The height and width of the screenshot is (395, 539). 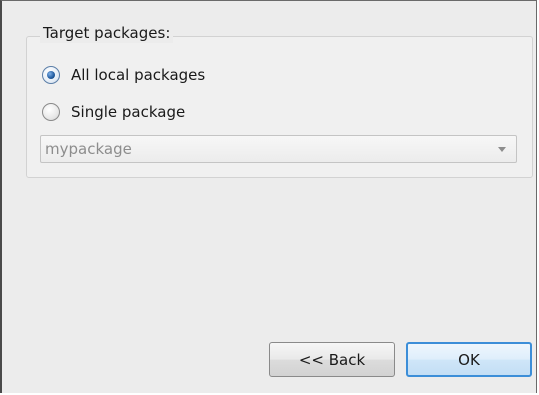 I want to click on package-select: mypackage, so click(x=278, y=149).